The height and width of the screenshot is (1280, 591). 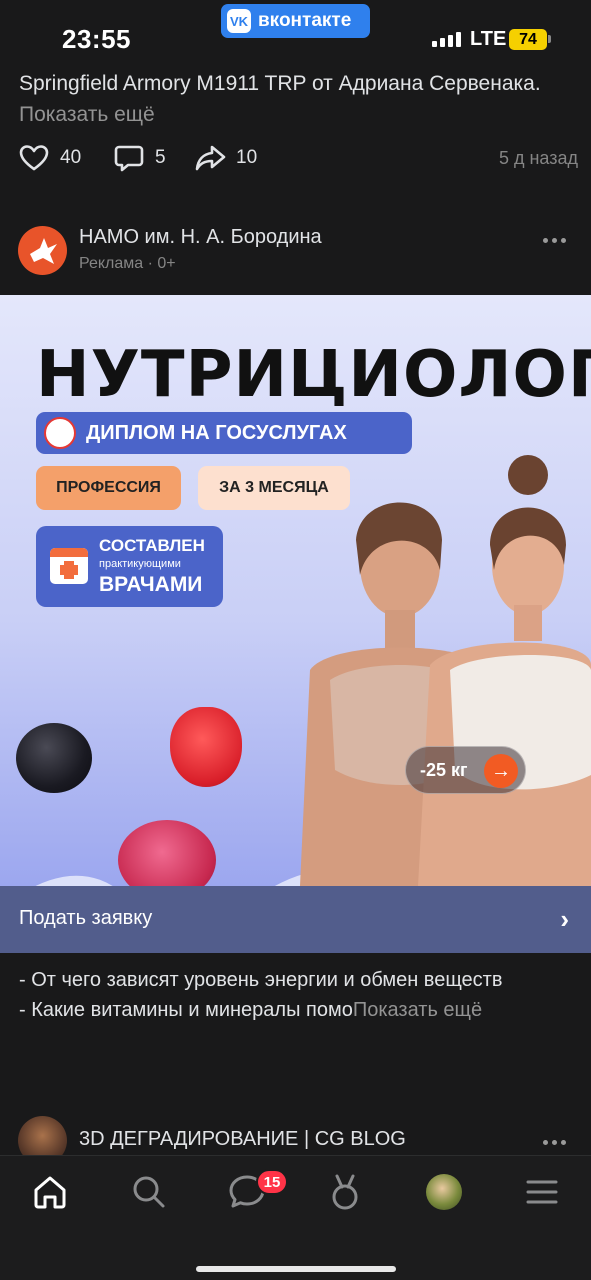 What do you see at coordinates (305, 20) in the screenshot?
I see `vk-app-name: вконтакте` at bounding box center [305, 20].